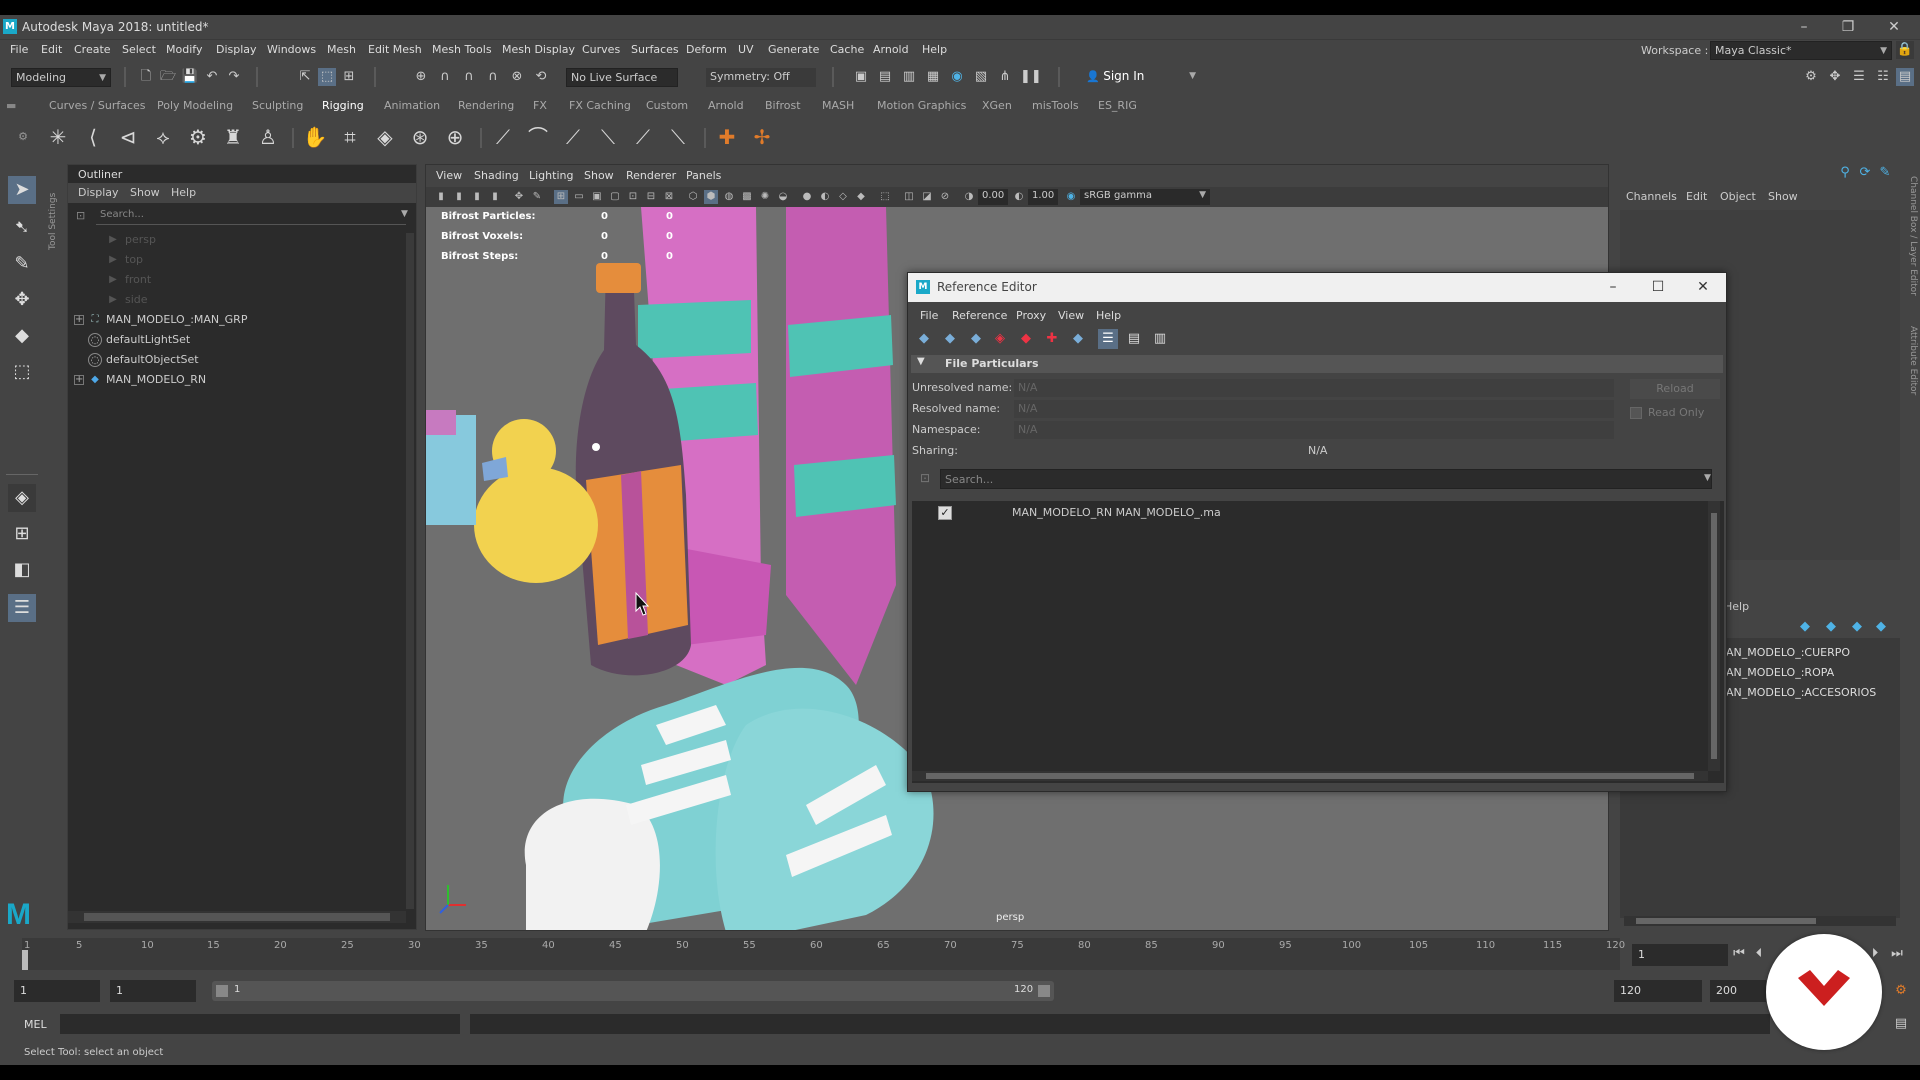 The width and height of the screenshot is (1920, 1080). What do you see at coordinates (1031, 315) in the screenshot?
I see `refeditor-menu-proxy: Proxy` at bounding box center [1031, 315].